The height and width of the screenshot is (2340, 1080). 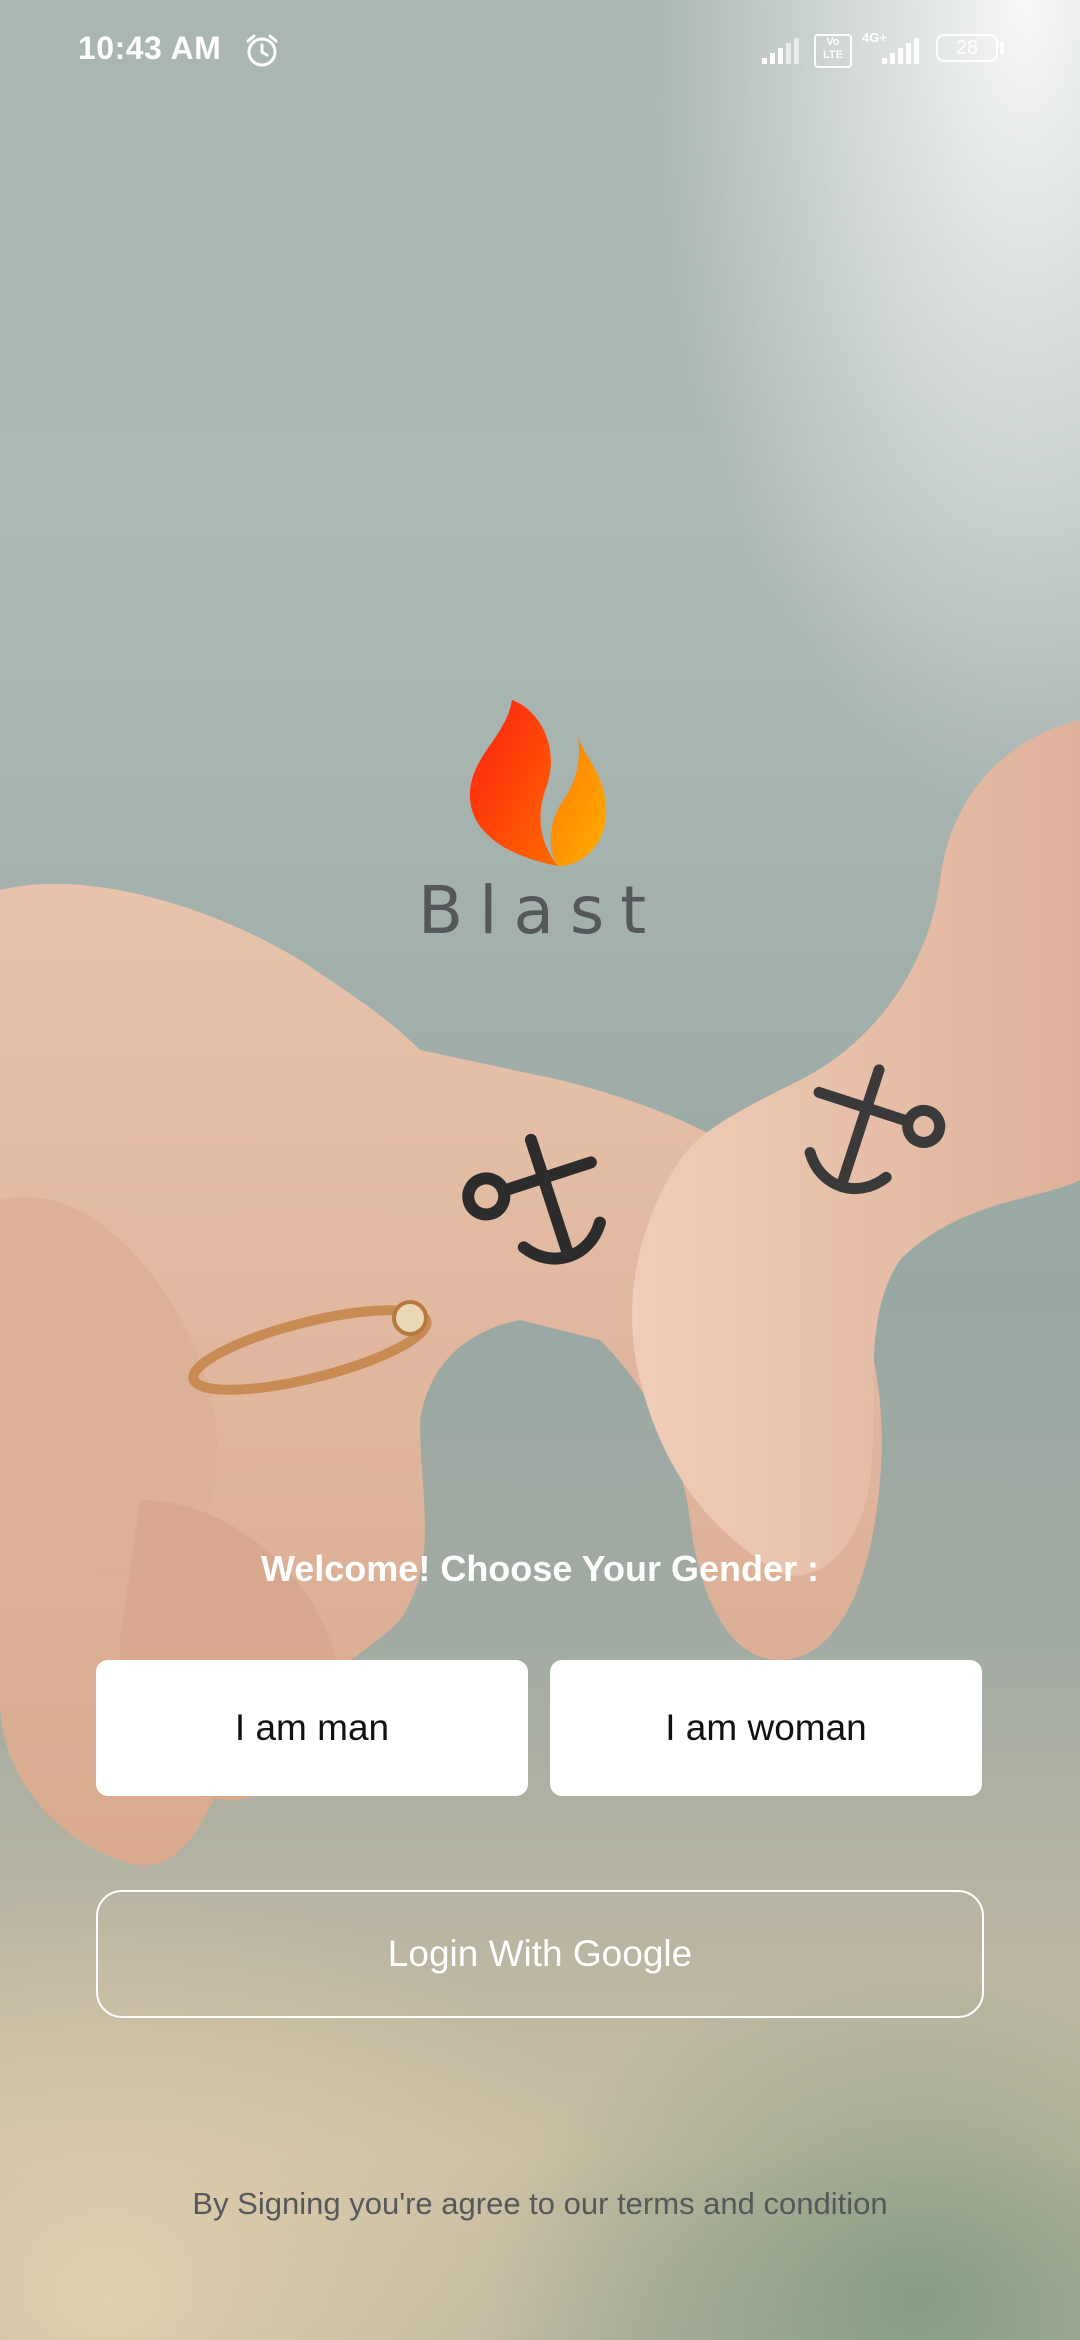 I want to click on alarm-icon, so click(x=262, y=50).